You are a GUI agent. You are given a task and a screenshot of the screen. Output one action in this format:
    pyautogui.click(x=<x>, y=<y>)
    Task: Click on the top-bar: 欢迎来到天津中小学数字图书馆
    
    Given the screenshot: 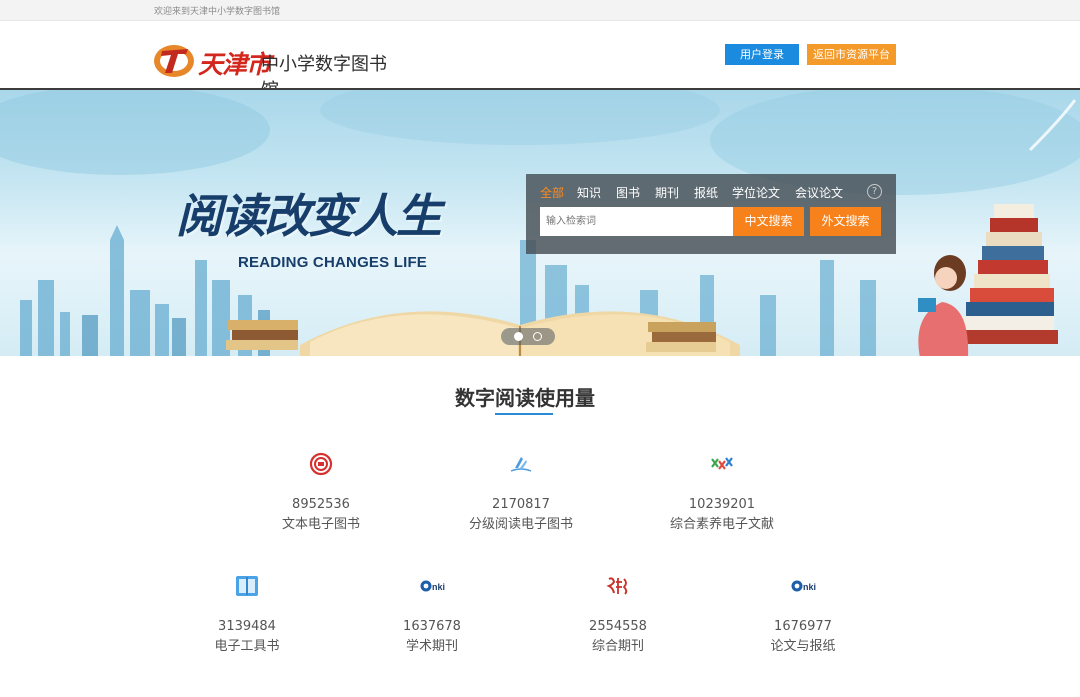 What is the action you would take?
    pyautogui.click(x=540, y=10)
    